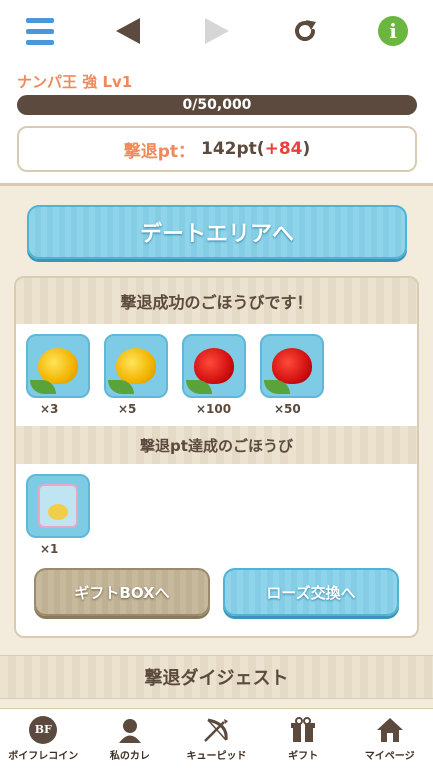  Describe the element at coordinates (122, 592) in the screenshot. I see `gift-box-button: ギフトBOXへ` at that location.